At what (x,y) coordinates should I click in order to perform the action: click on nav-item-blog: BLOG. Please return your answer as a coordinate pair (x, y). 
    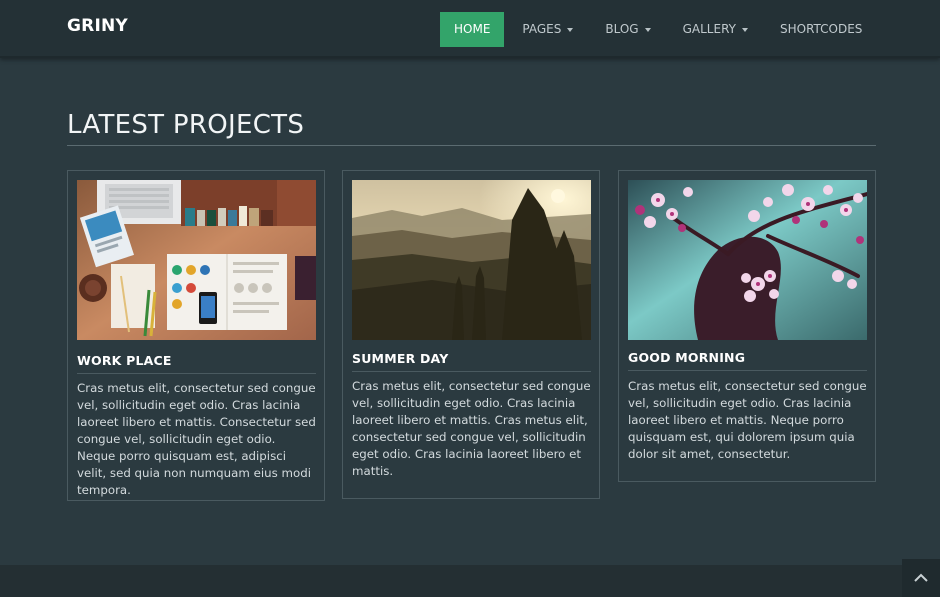
    Looking at the image, I should click on (627, 29).